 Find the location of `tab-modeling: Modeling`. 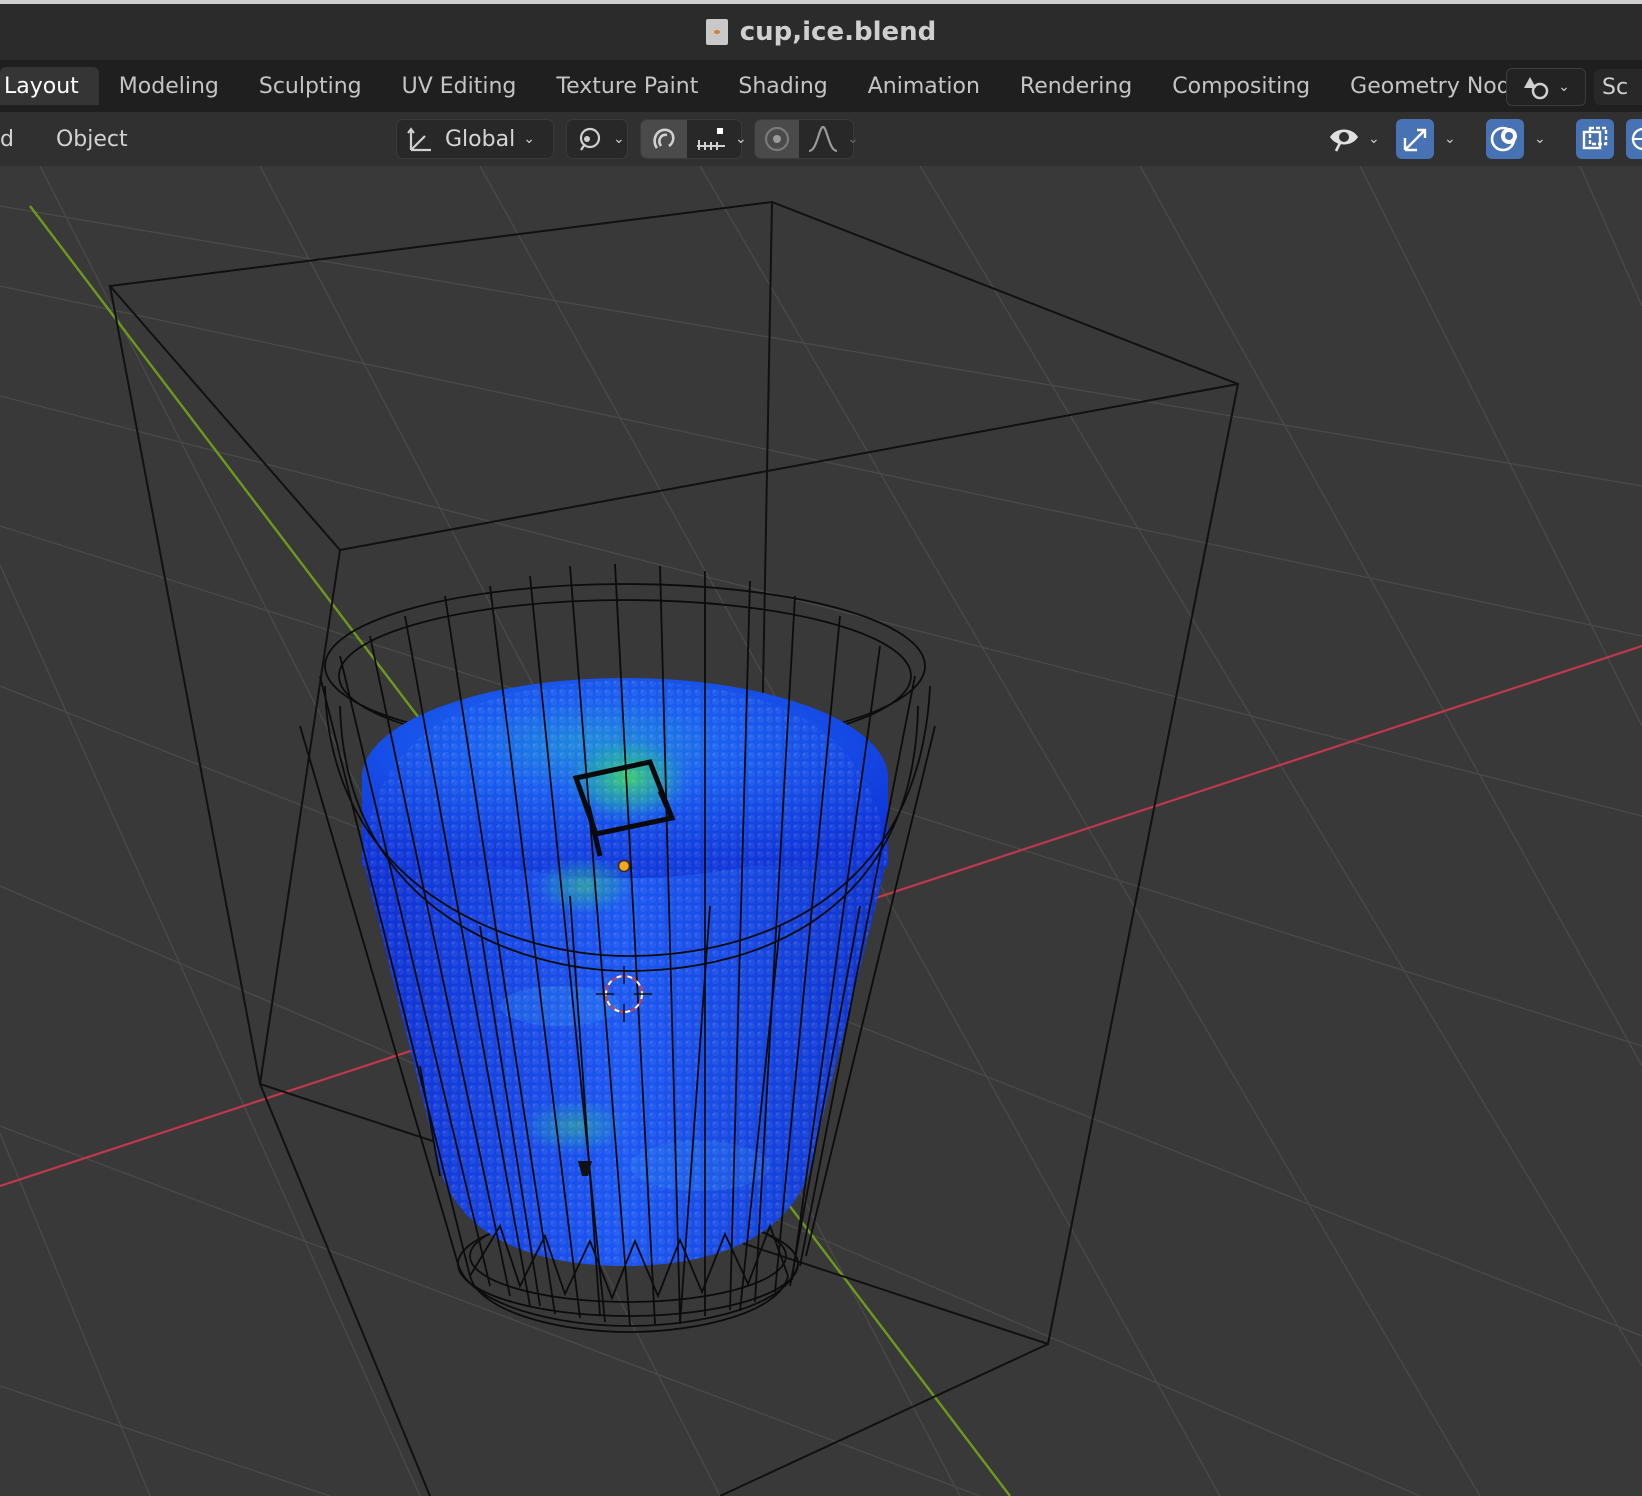

tab-modeling: Modeling is located at coordinates (169, 86).